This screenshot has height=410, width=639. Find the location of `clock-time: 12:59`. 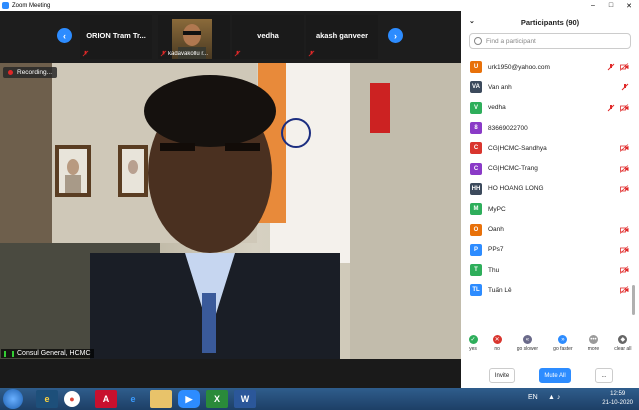

clock-time: 12:59 is located at coordinates (618, 394).